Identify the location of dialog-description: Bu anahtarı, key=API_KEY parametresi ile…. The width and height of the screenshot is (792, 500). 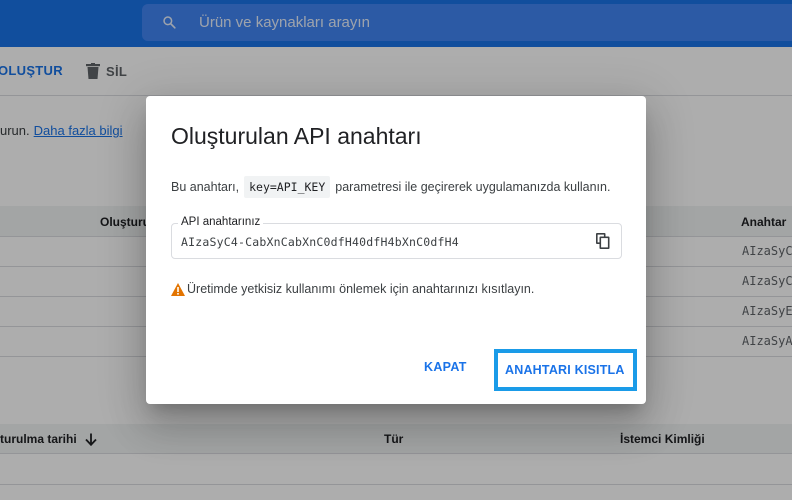
(390, 187).